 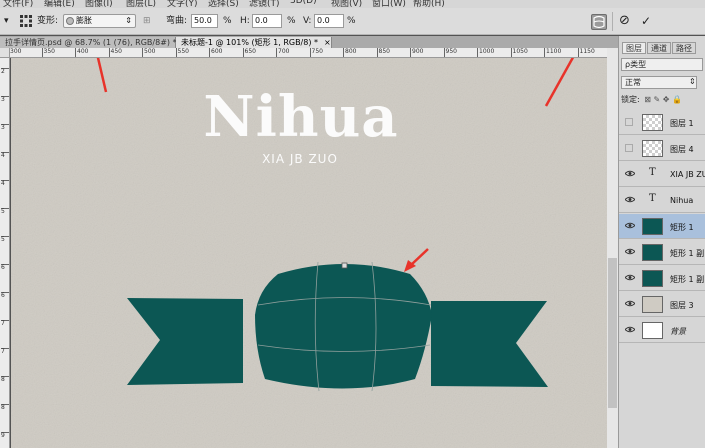 What do you see at coordinates (346, 4) in the screenshot?
I see `menu-item-8: 视图(V)` at bounding box center [346, 4].